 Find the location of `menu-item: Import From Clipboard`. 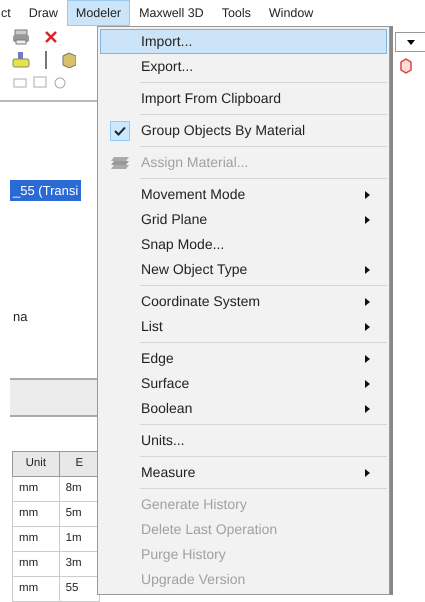

menu-item: Import From Clipboard is located at coordinates (243, 98).